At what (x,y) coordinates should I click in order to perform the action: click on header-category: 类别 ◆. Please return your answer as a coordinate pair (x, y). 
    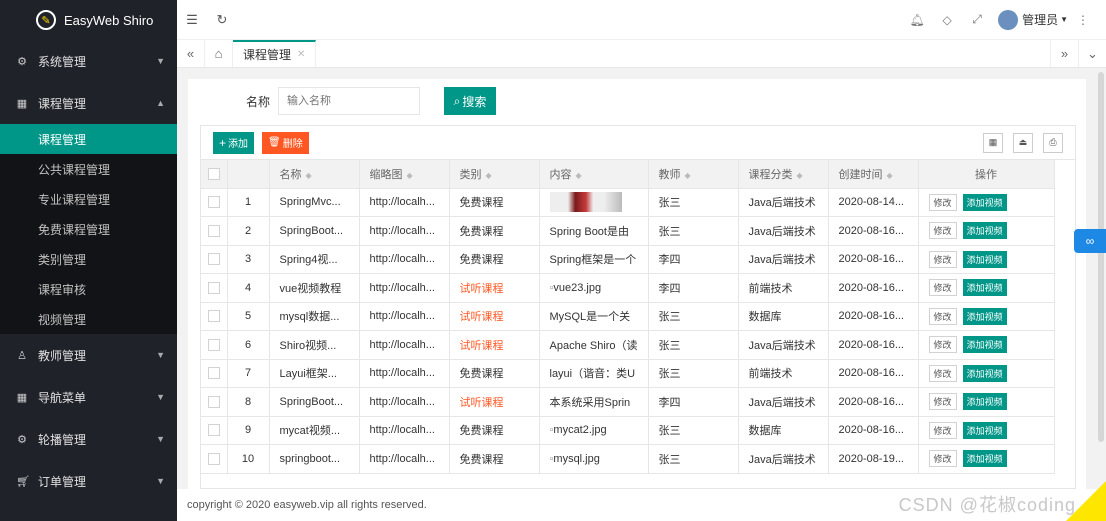
    Looking at the image, I should click on (494, 174).